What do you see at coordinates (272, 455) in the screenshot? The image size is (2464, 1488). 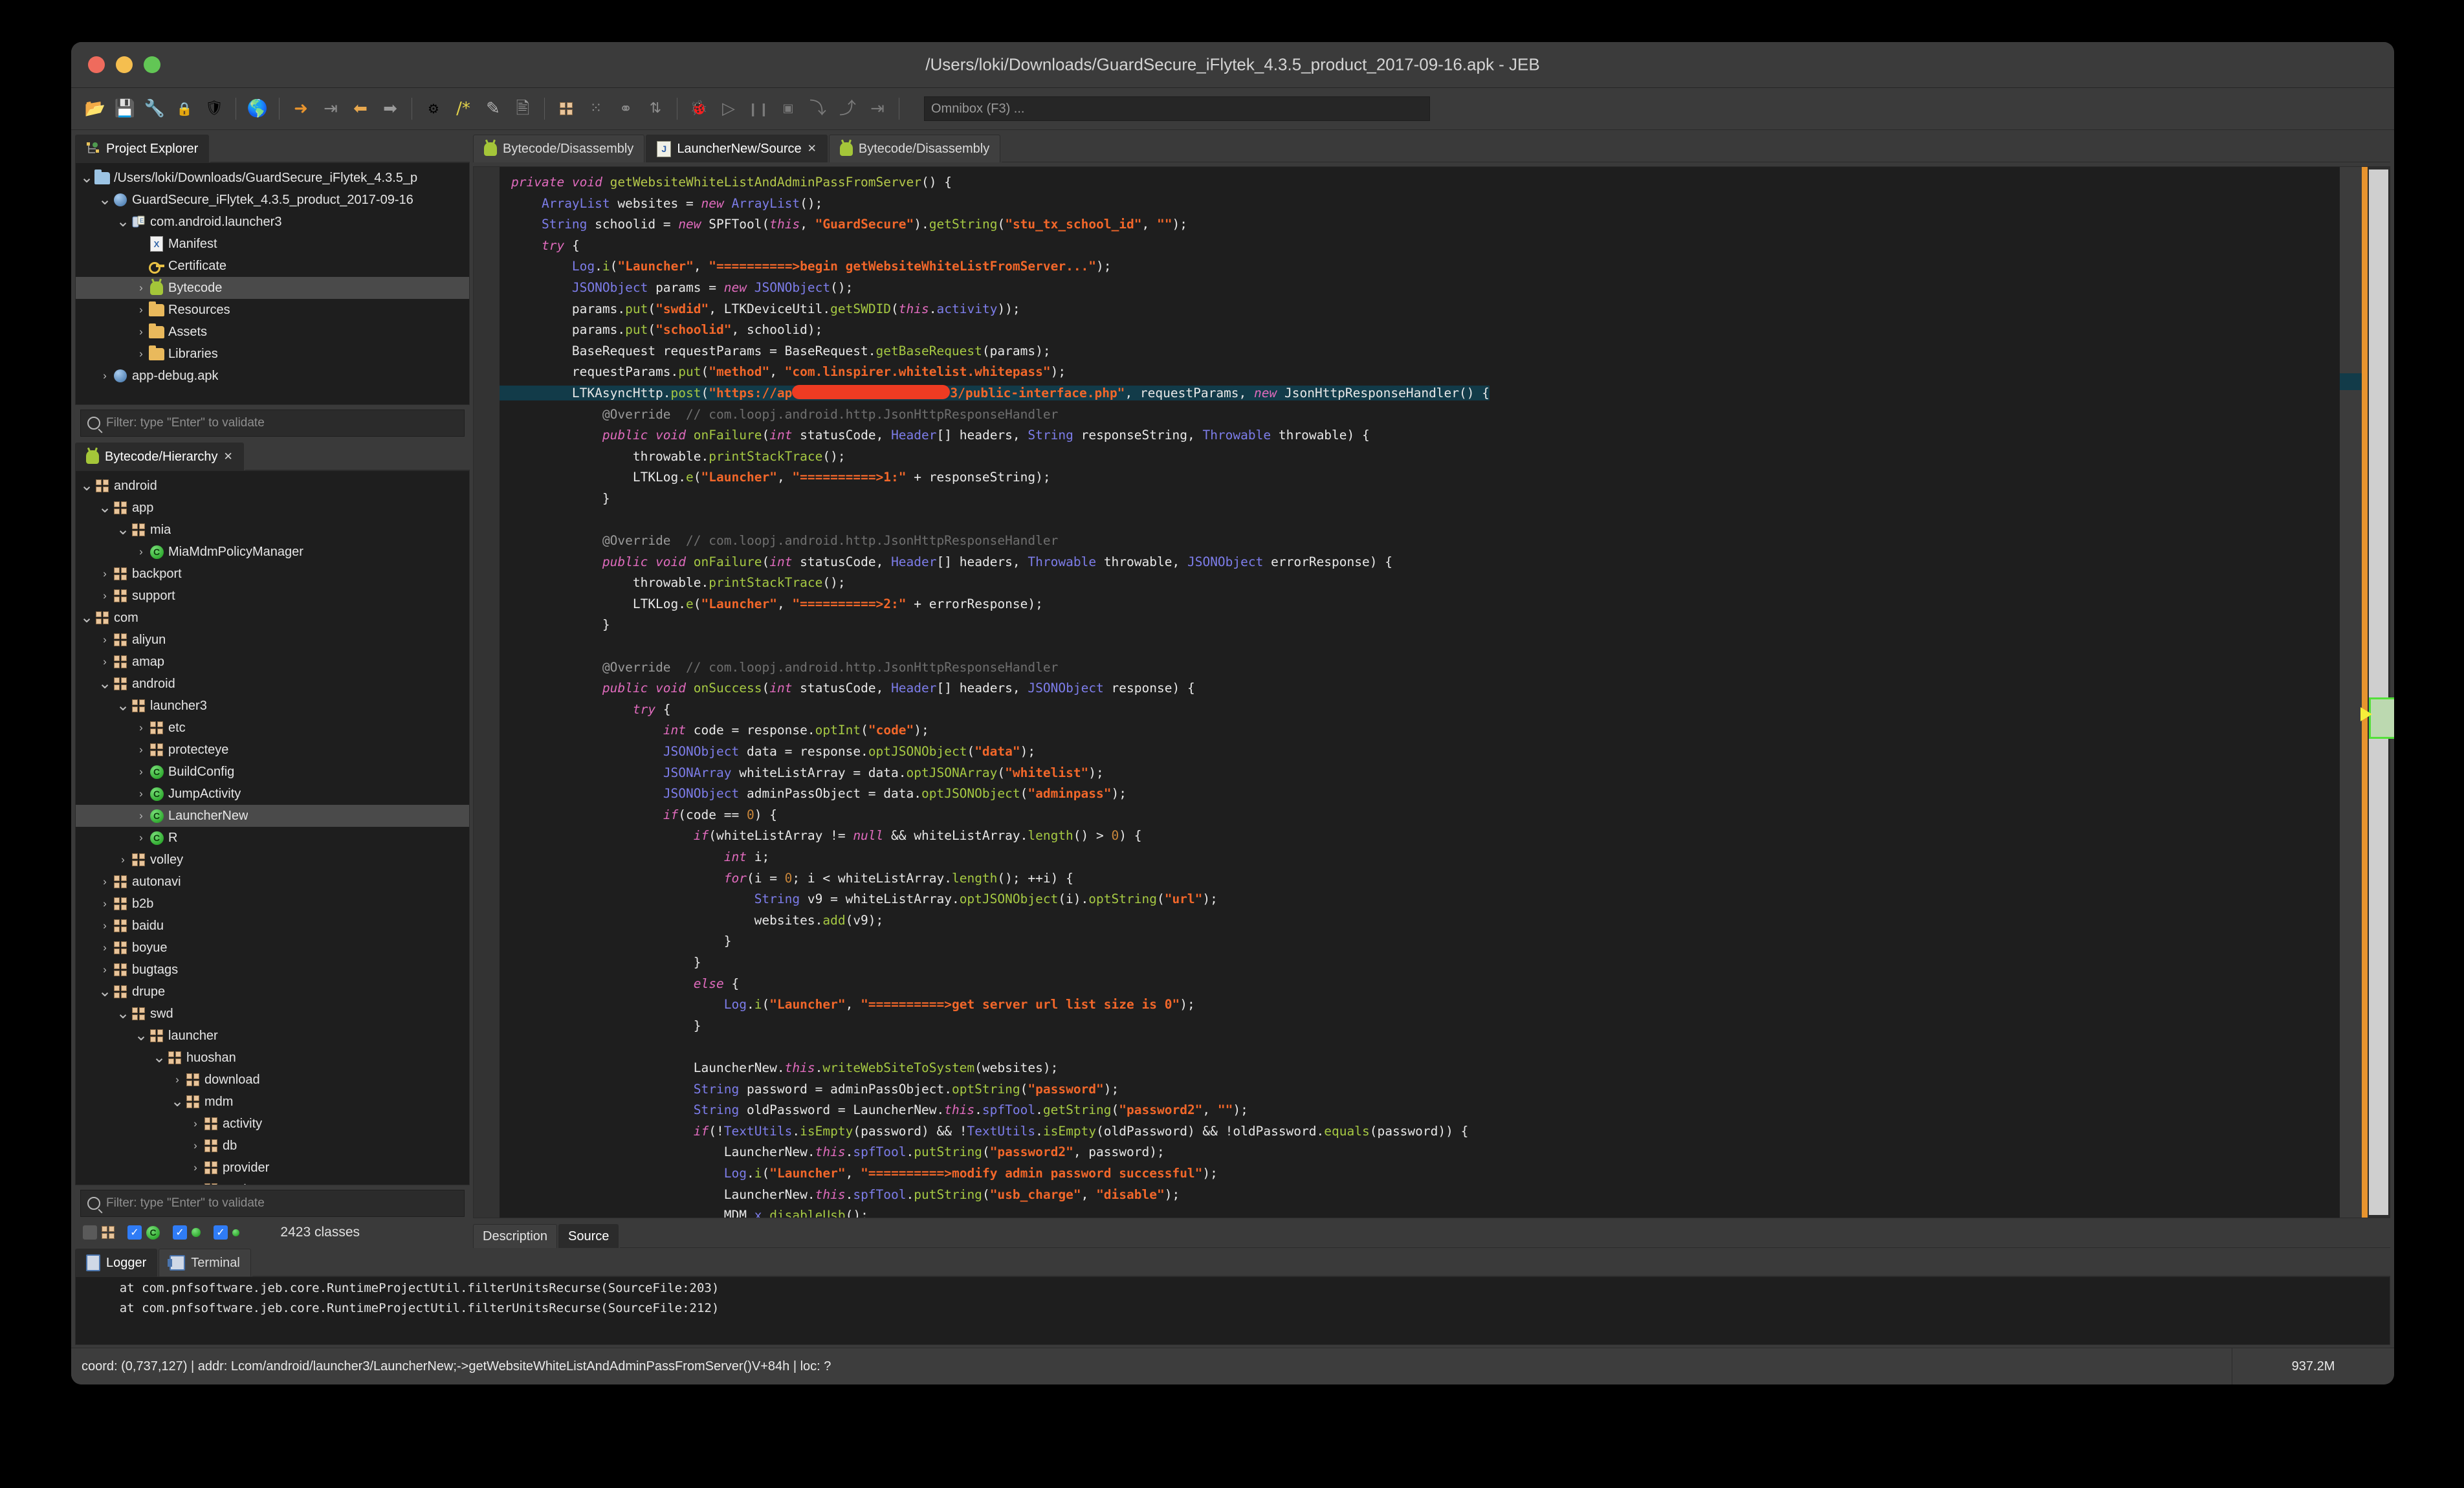 I see `hierarchy-tabbar: Bytecode/Hierarchy ✕` at bounding box center [272, 455].